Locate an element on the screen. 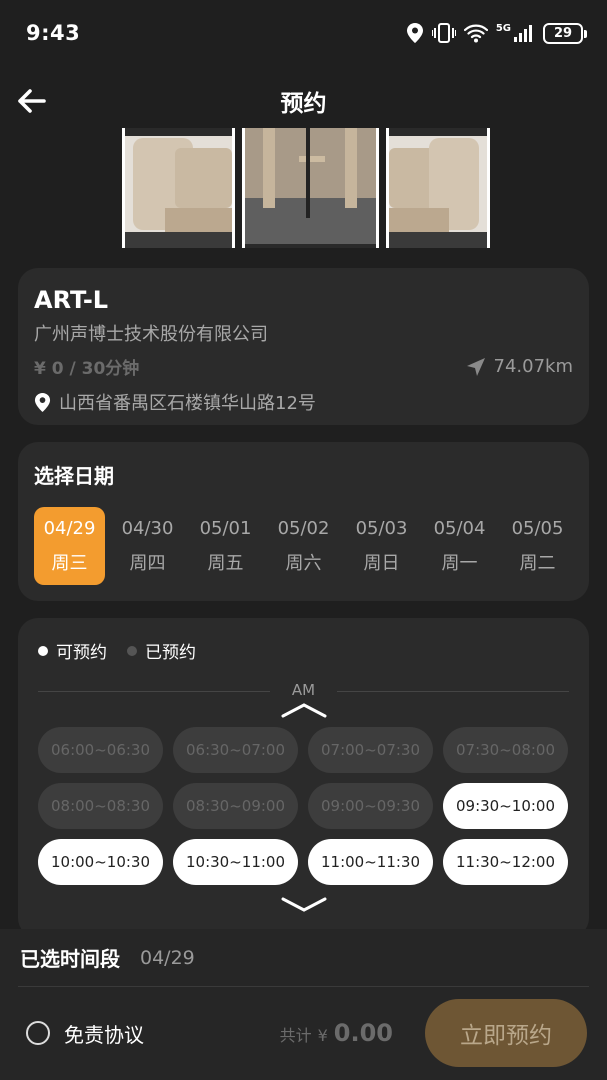  weekday-label: 周五 is located at coordinates (225, 563).